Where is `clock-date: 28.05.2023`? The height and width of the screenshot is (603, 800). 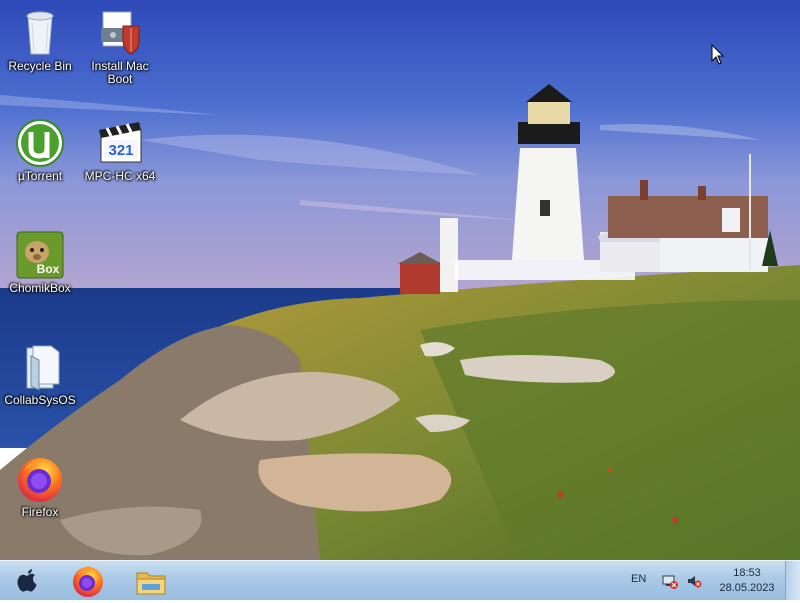 clock-date: 28.05.2023 is located at coordinates (747, 588).